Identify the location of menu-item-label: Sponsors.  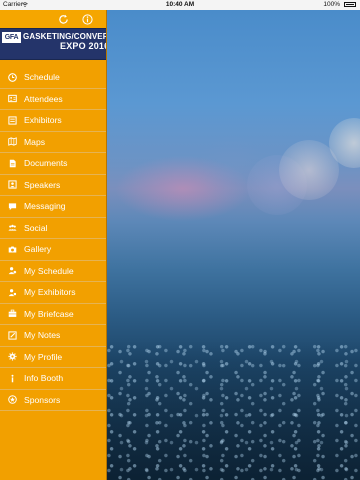
(42, 399).